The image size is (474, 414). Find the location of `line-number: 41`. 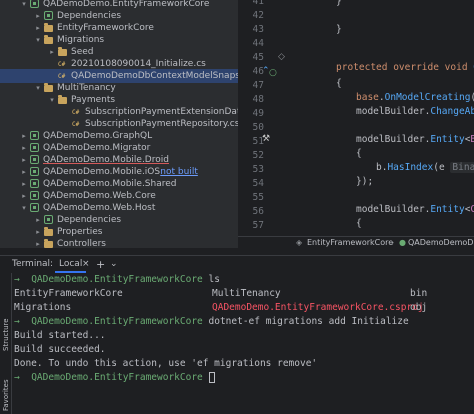

line-number: 41 is located at coordinates (258, 3).